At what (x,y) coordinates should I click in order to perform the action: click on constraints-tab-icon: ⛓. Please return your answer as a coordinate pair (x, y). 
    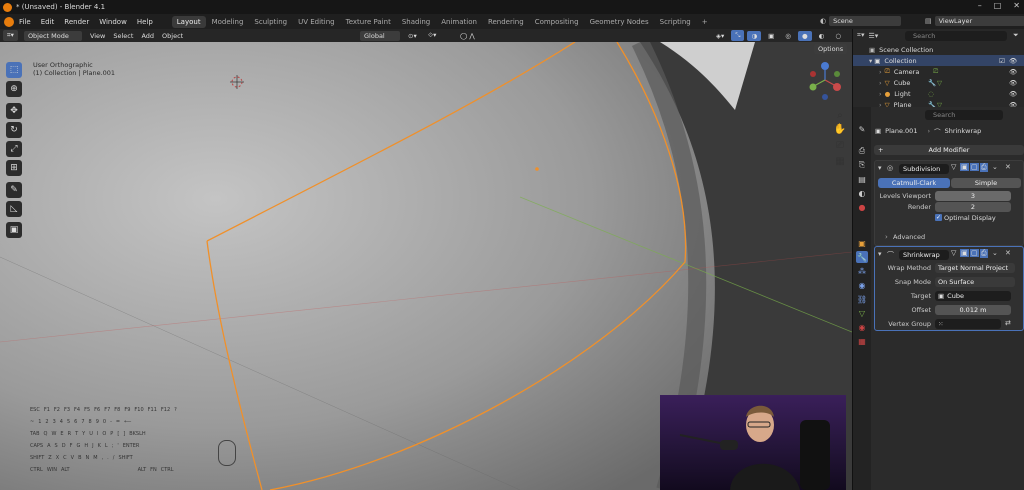
    Looking at the image, I should click on (862, 299).